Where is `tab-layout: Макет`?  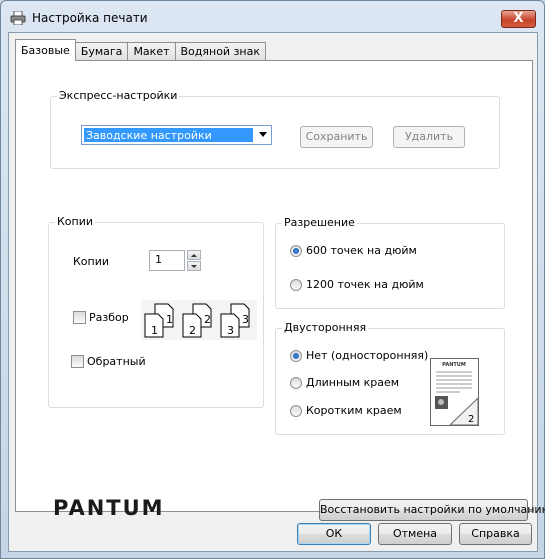 tab-layout: Макет is located at coordinates (151, 51).